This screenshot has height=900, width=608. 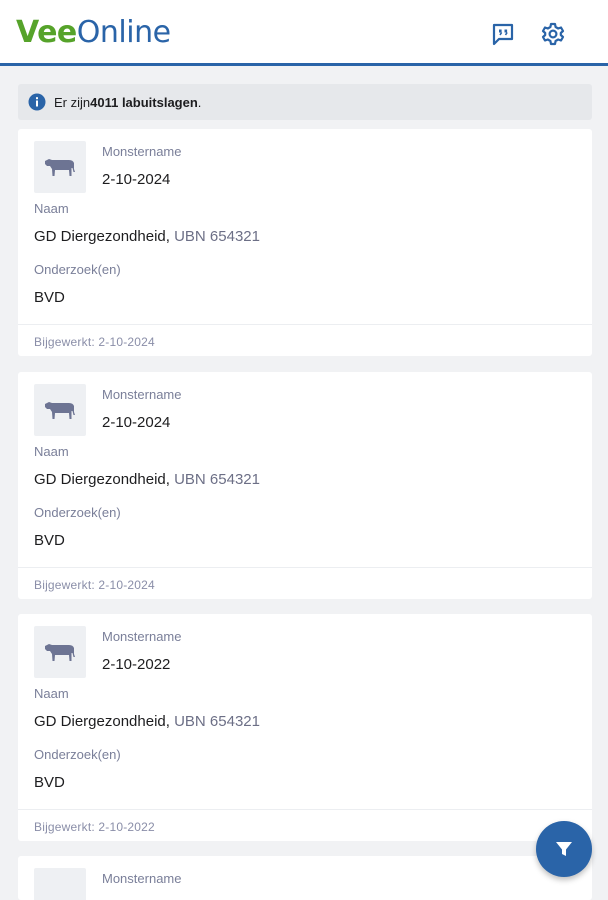 What do you see at coordinates (46, 32) in the screenshot?
I see `logo-vee: Vee` at bounding box center [46, 32].